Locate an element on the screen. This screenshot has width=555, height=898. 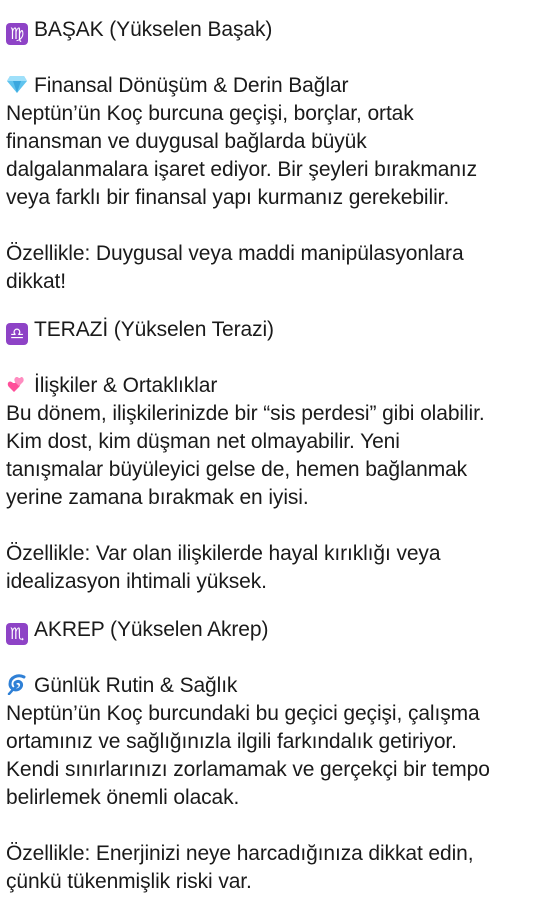
gem-icon is located at coordinates (17, 84).